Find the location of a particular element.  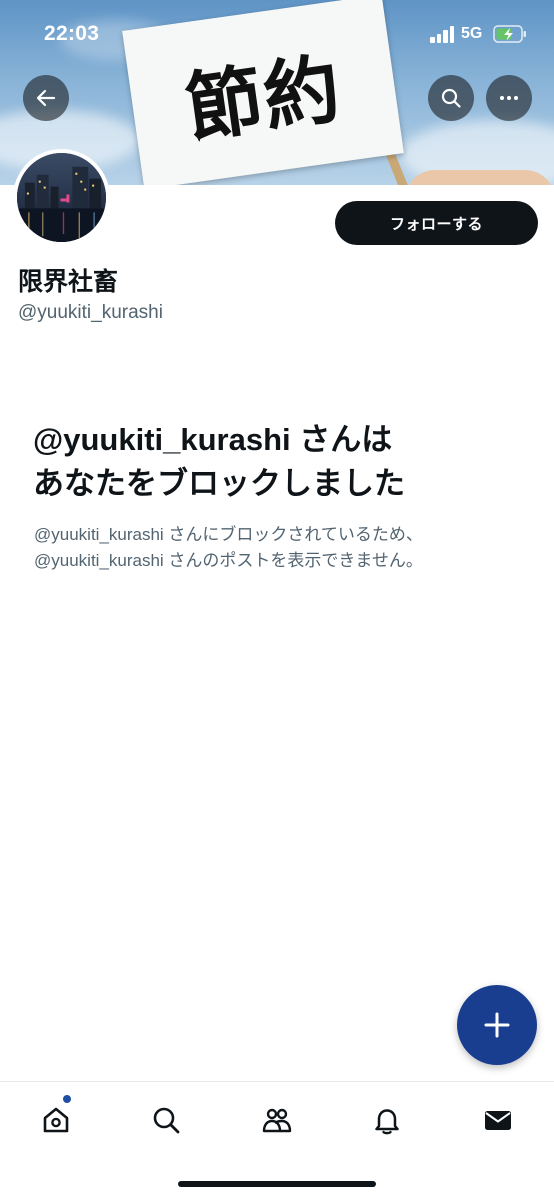

plus-icon is located at coordinates (497, 1025).